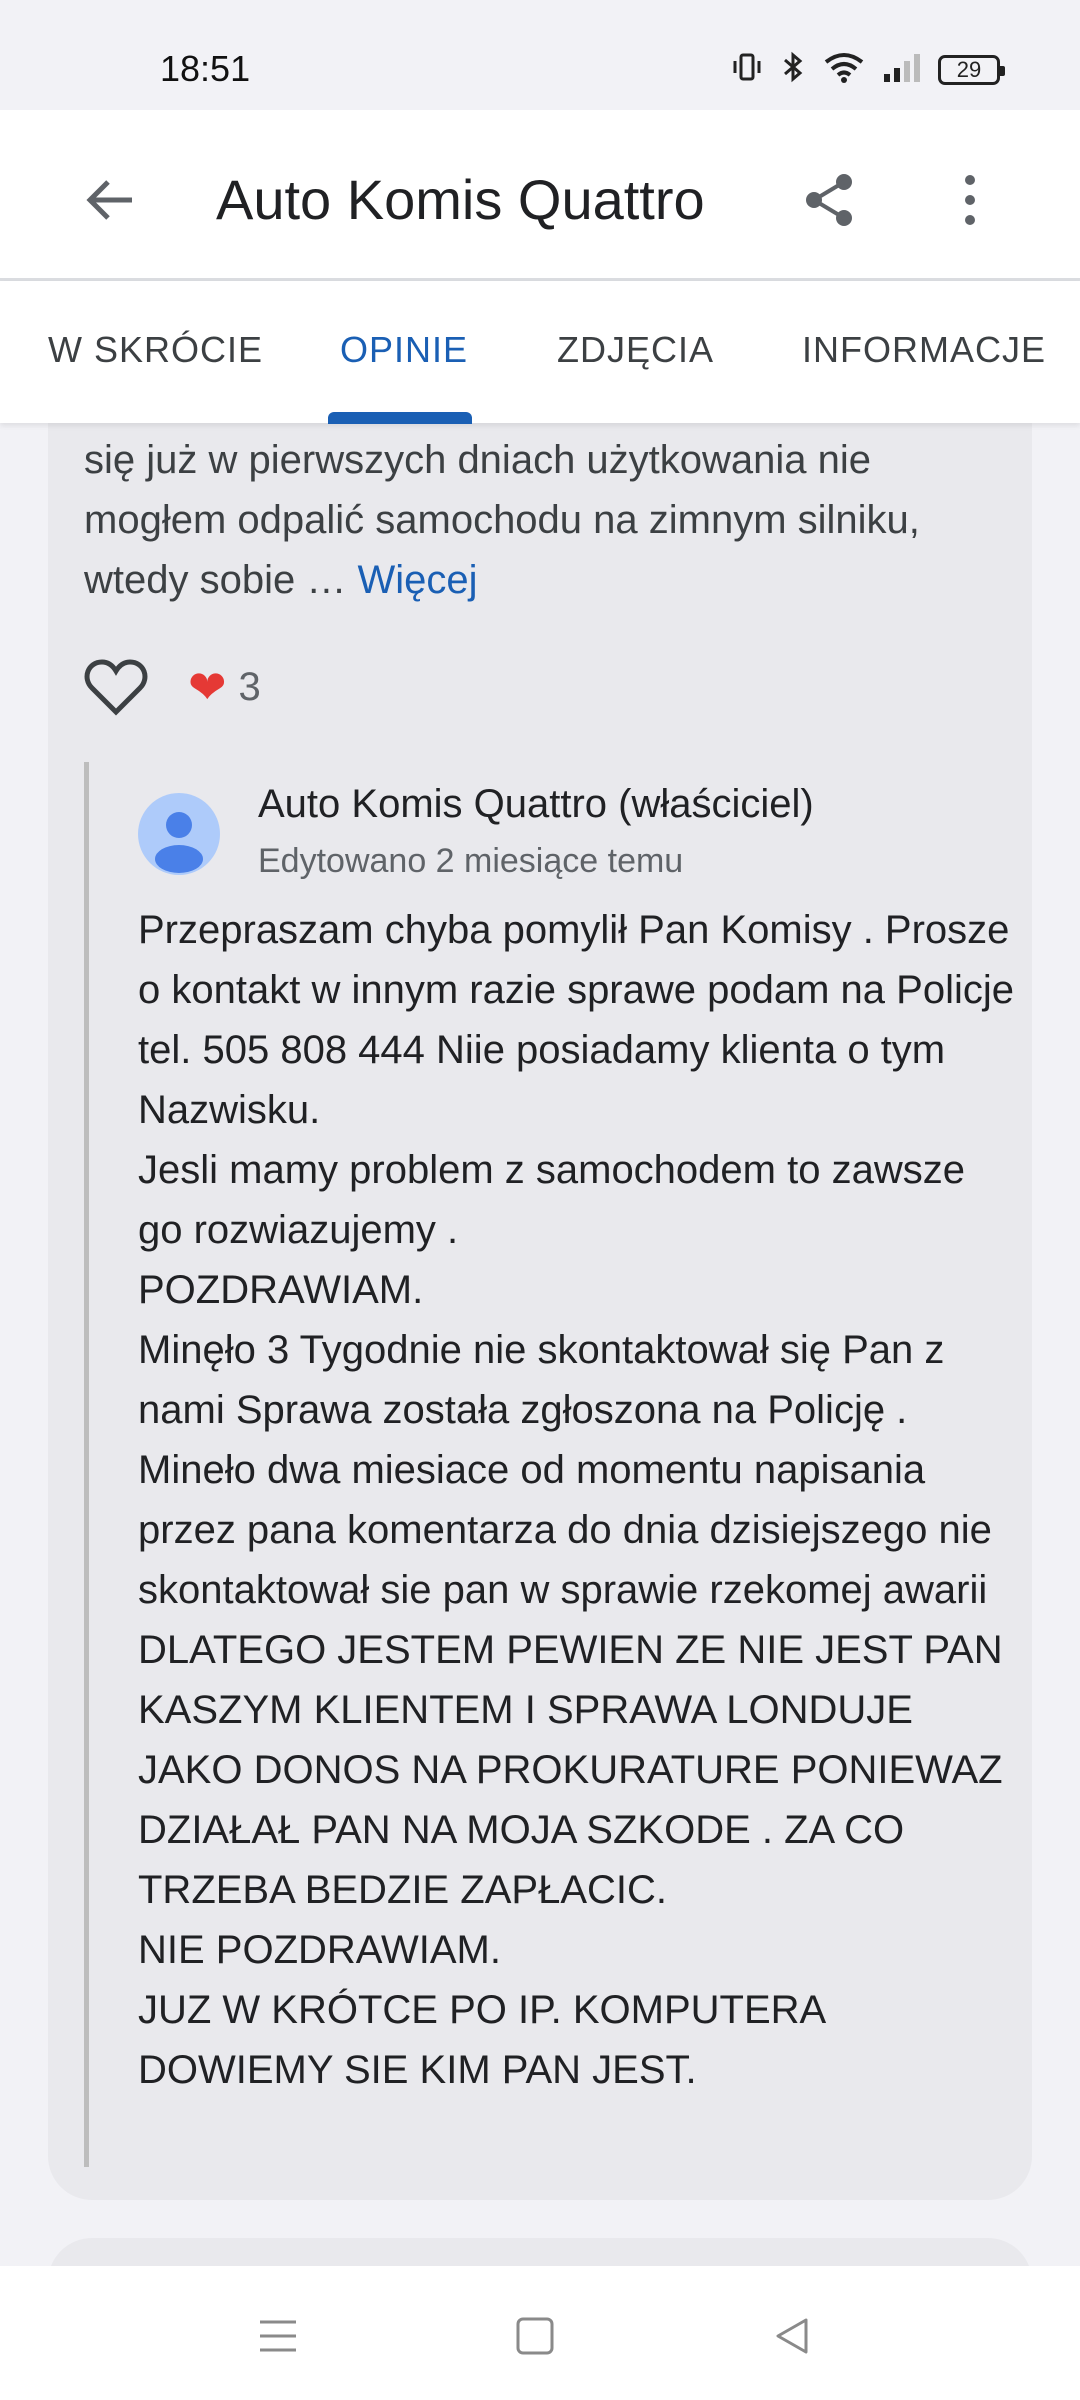 This screenshot has width=1080, height=2400. I want to click on system-nav-bar, so click(540, 2333).